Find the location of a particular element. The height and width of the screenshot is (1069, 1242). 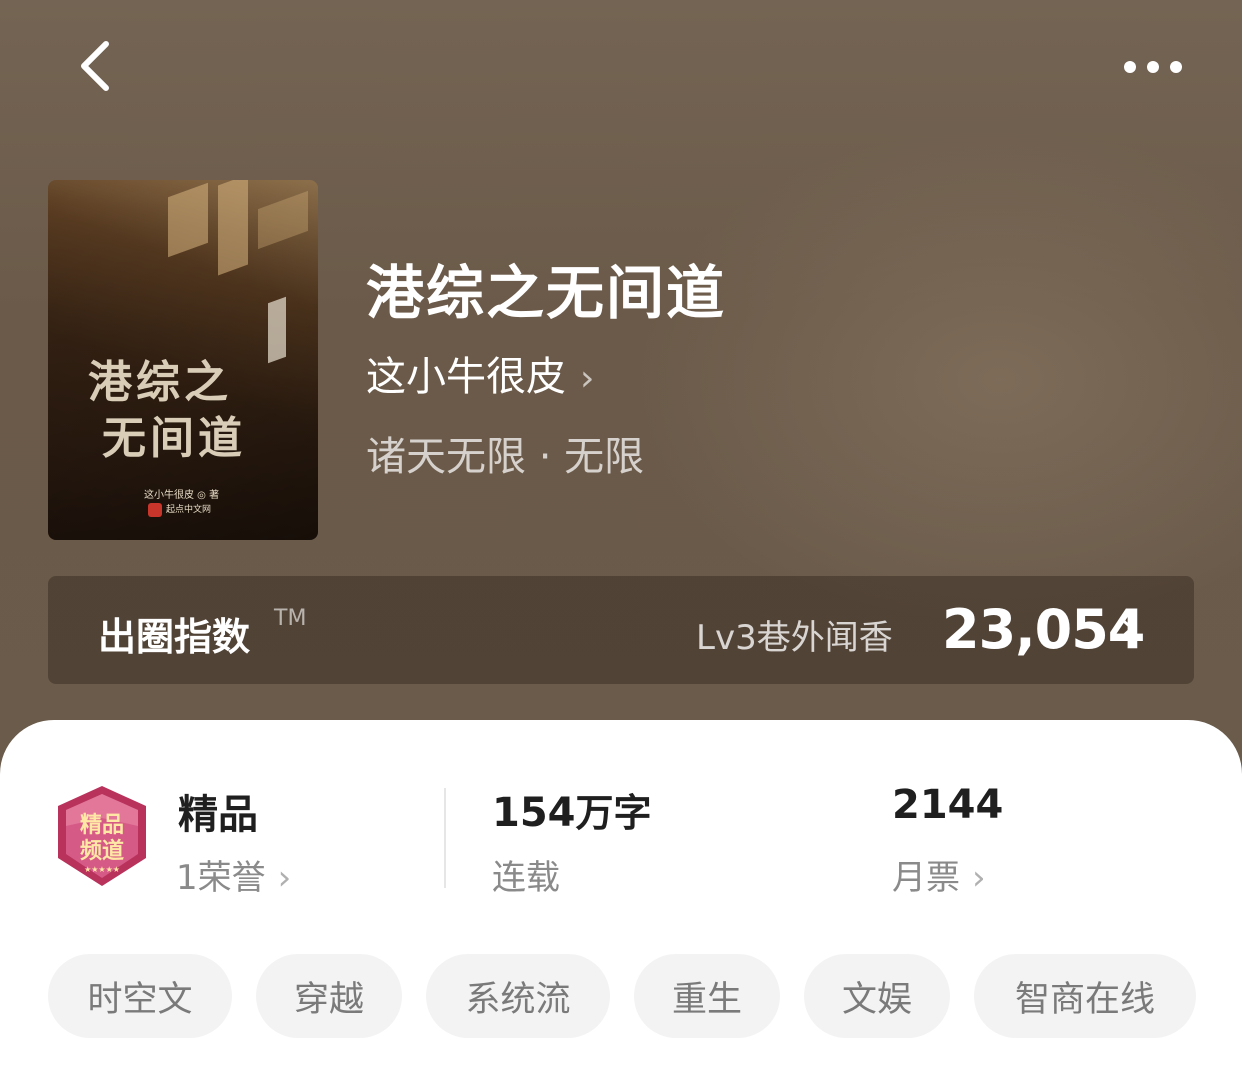

index-label: 出圈指数 is located at coordinates (174, 637).